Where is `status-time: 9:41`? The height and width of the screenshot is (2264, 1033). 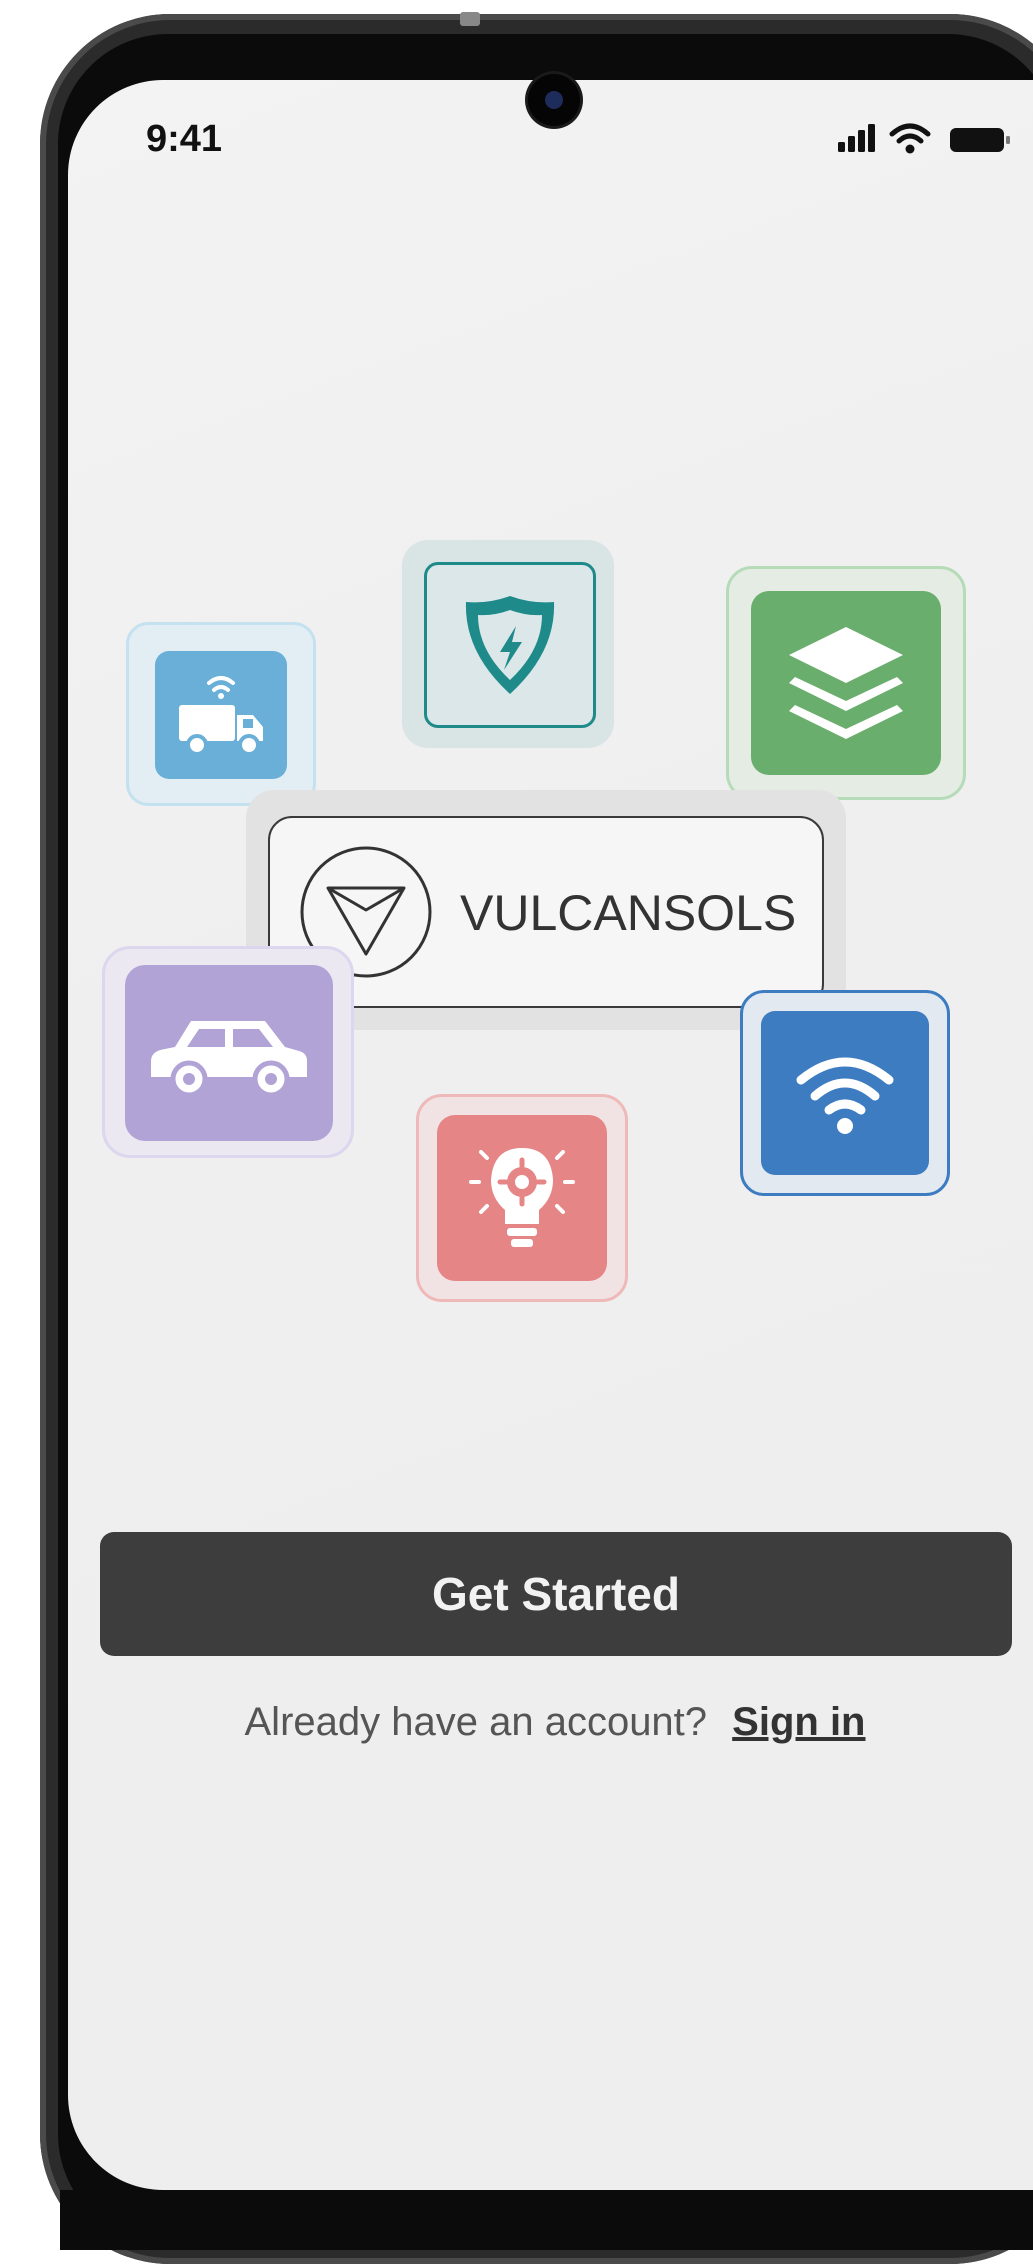
status-time: 9:41 is located at coordinates (184, 139).